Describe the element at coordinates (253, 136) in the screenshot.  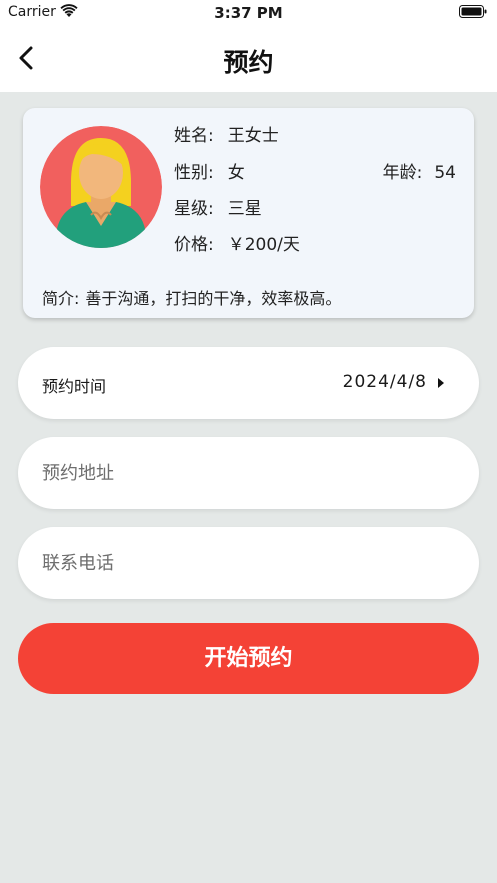
I see `name-value: 王女士` at that location.